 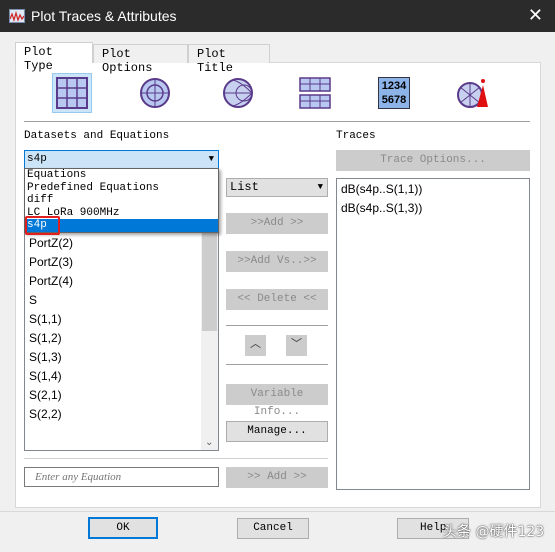 What do you see at coordinates (277, 477) in the screenshot?
I see `add-equation-button: >> Add >>` at bounding box center [277, 477].